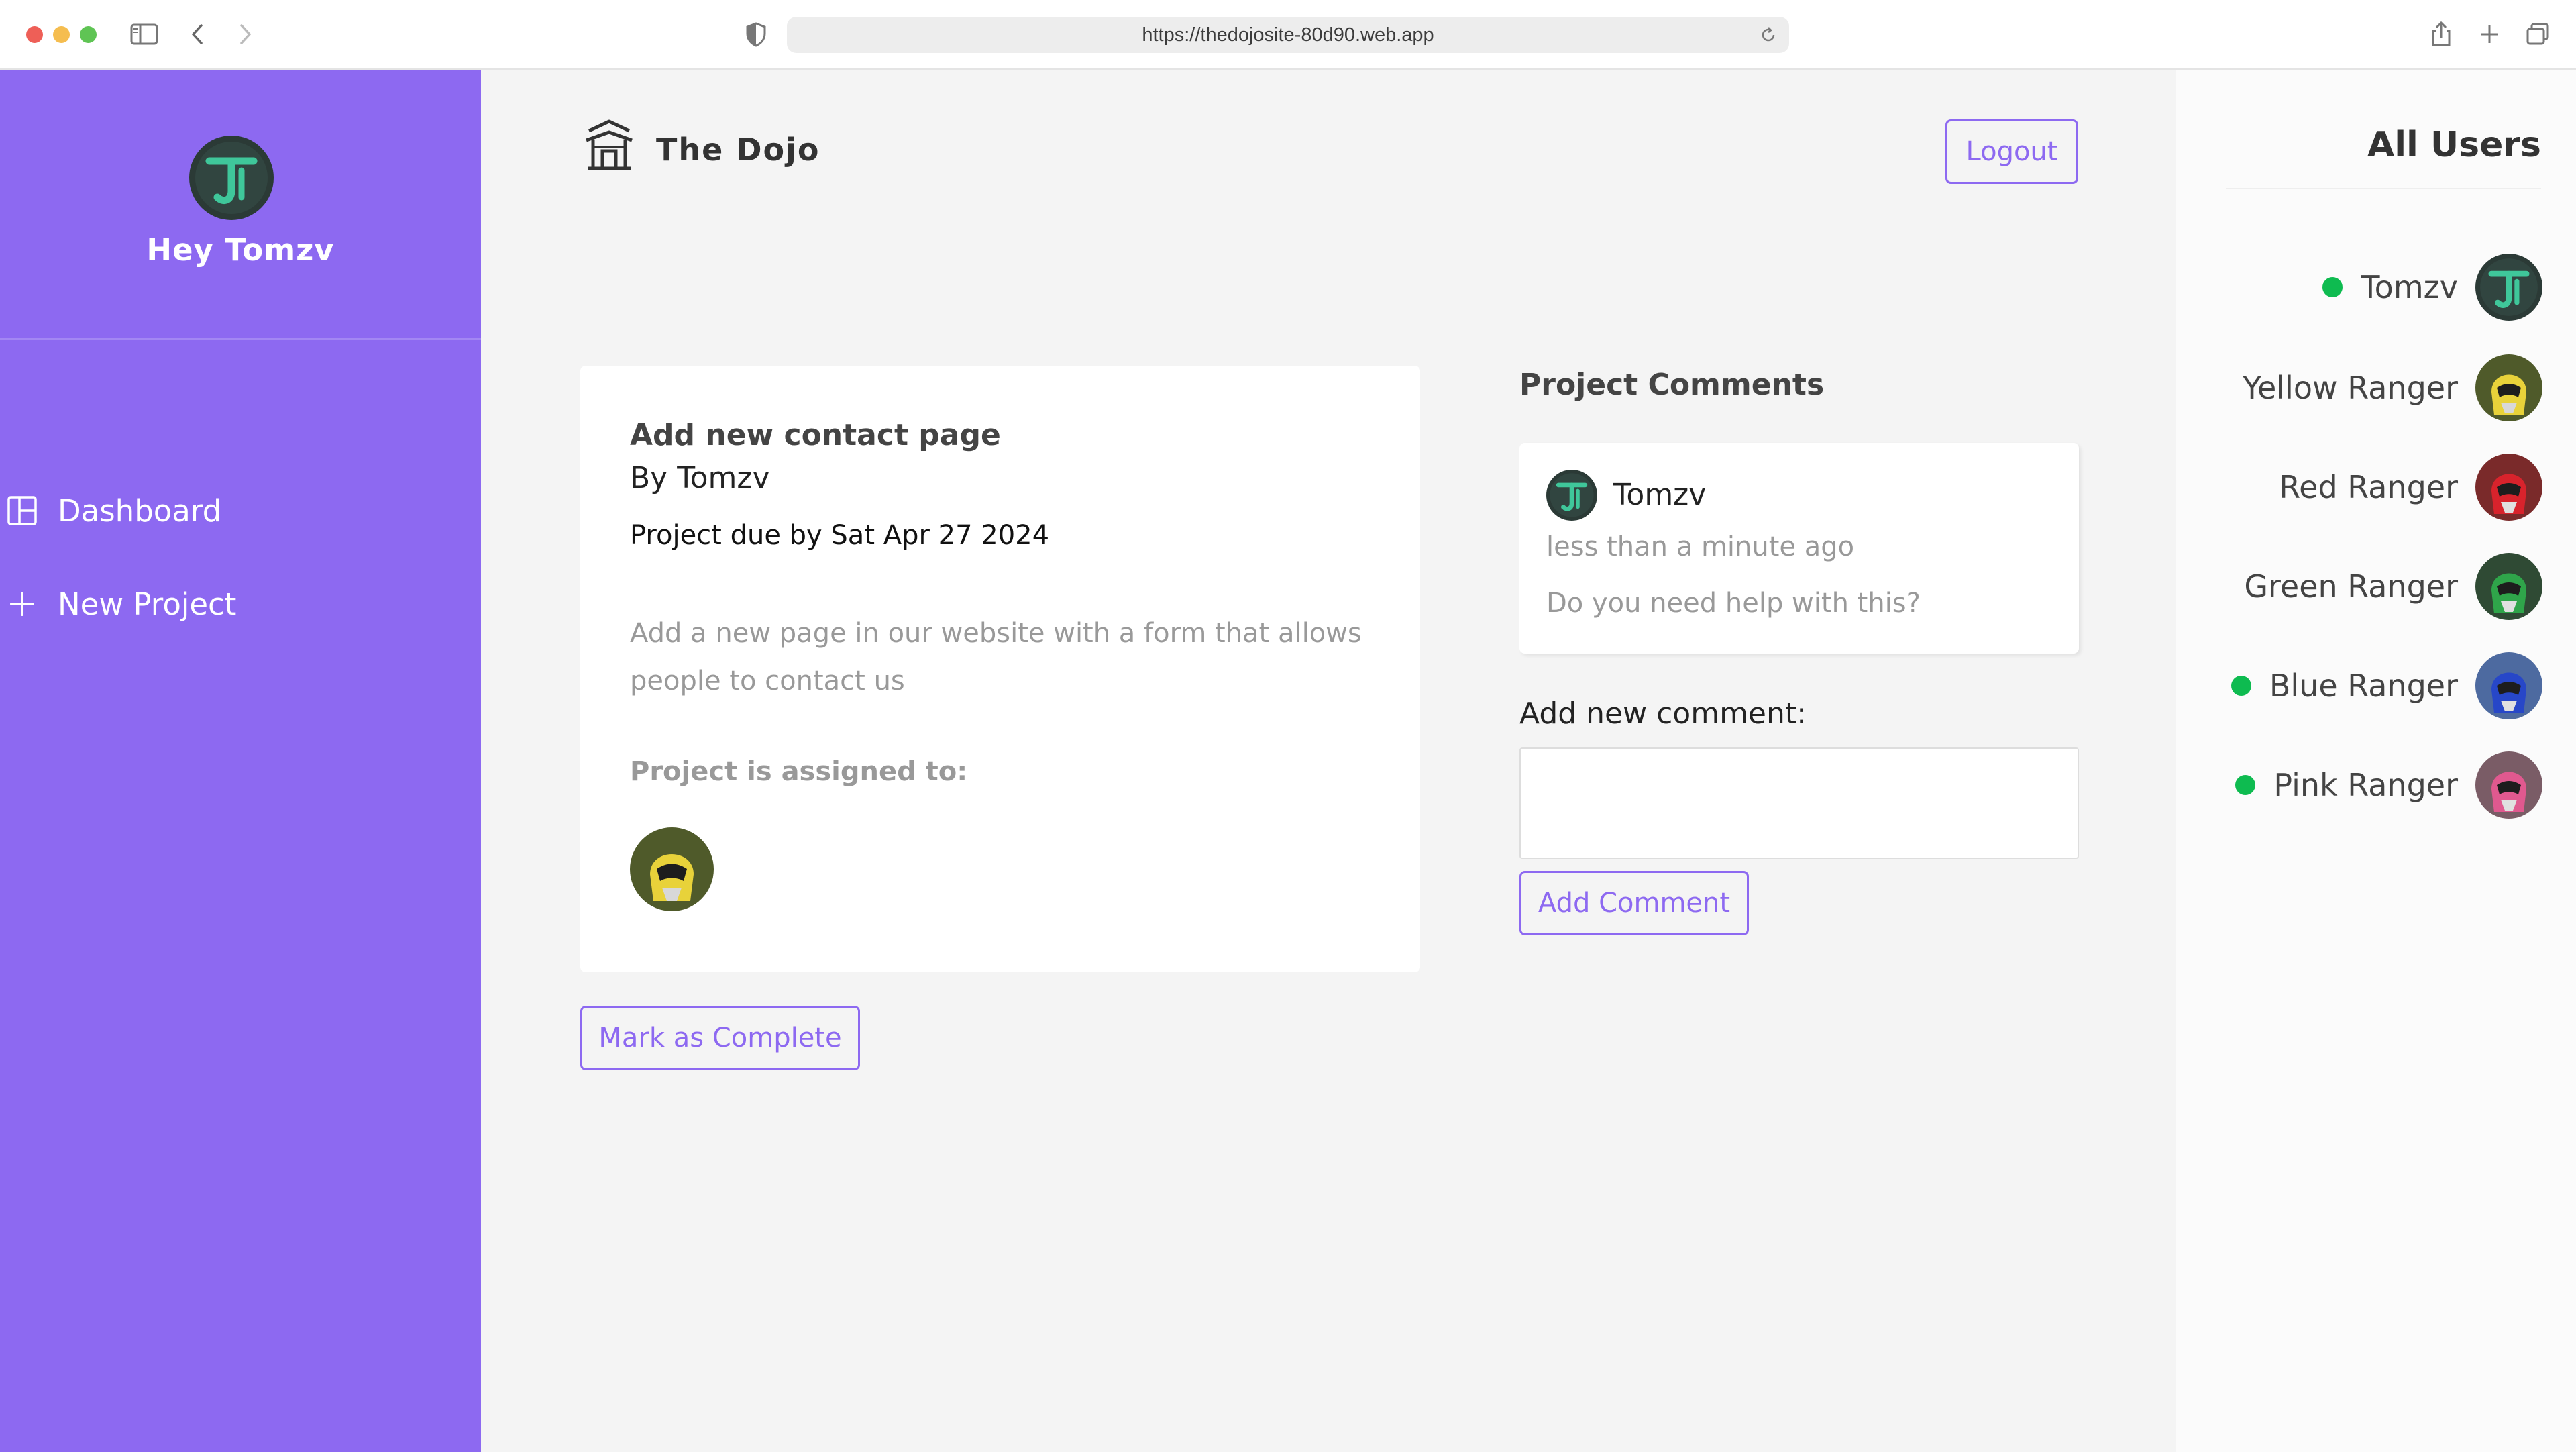 The width and height of the screenshot is (2576, 1452). What do you see at coordinates (240, 511) in the screenshot?
I see `nav-dashboard: Dashboard` at bounding box center [240, 511].